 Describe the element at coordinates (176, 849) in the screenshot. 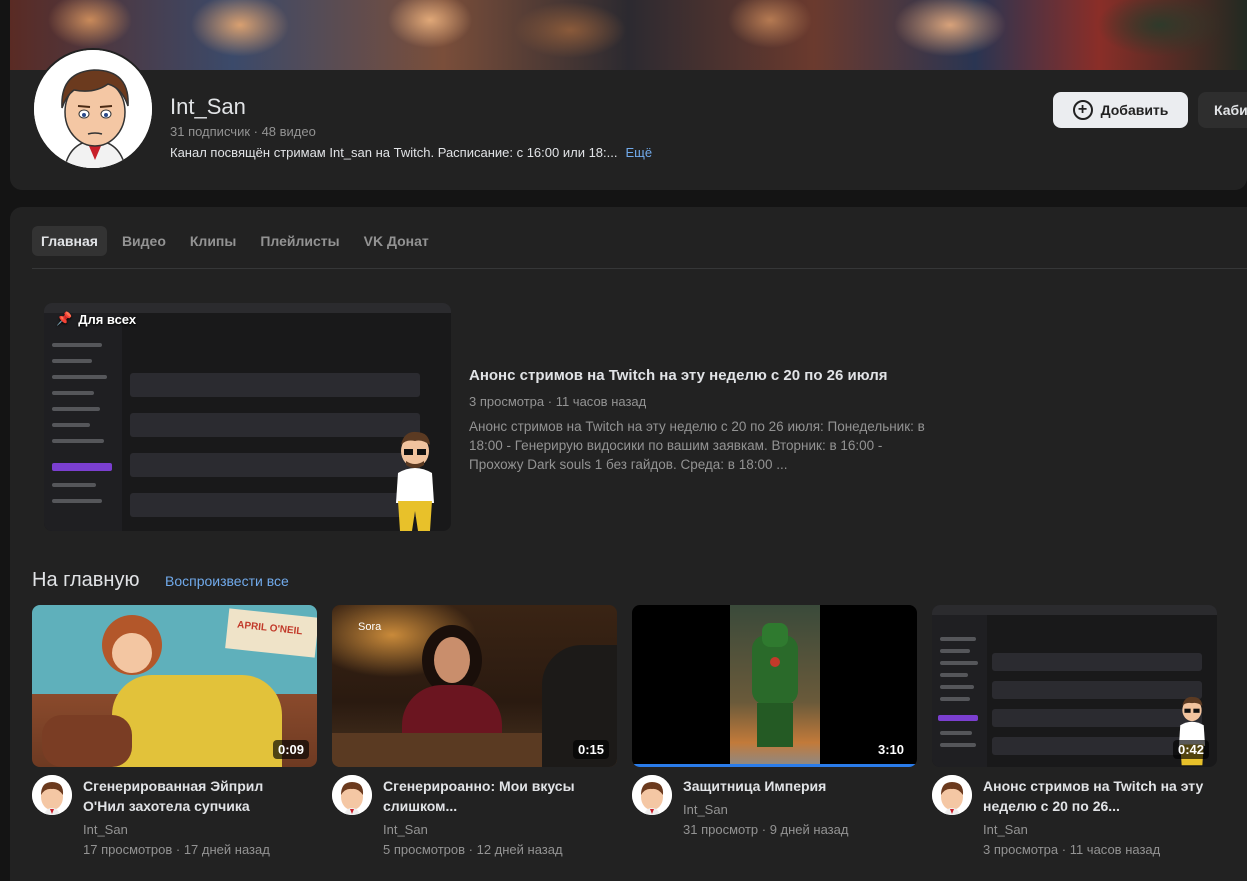

I see `video-meta: 17 просмотров · 17 дней назад` at that location.